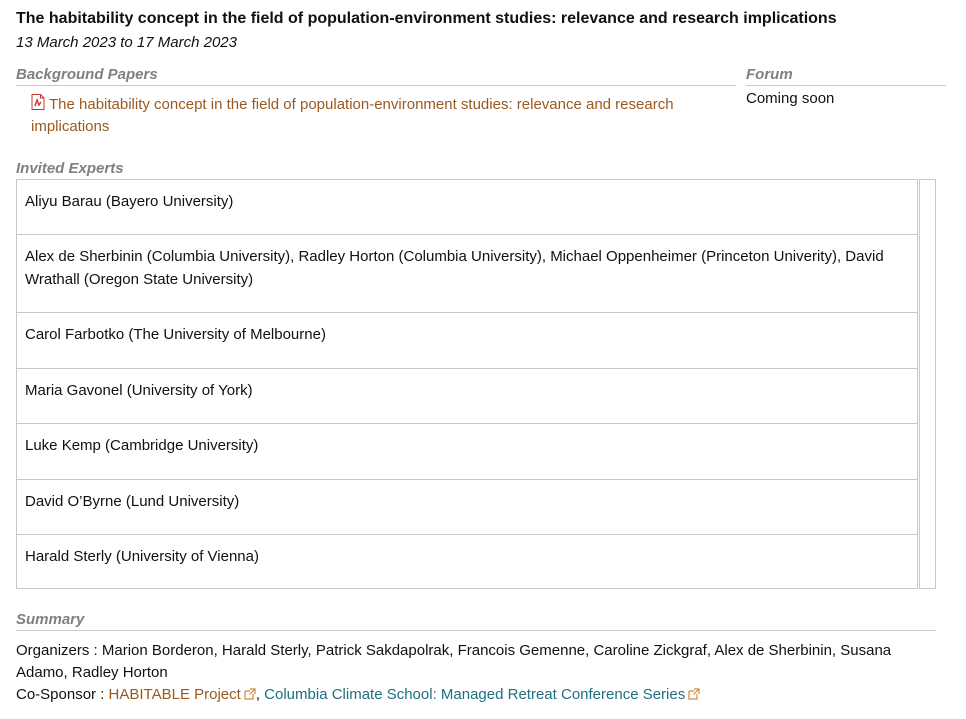 Image resolution: width=966 pixels, height=719 pixels. Describe the element at coordinates (467, 507) in the screenshot. I see `expert-row: David O’Byrne (Lund University)` at that location.